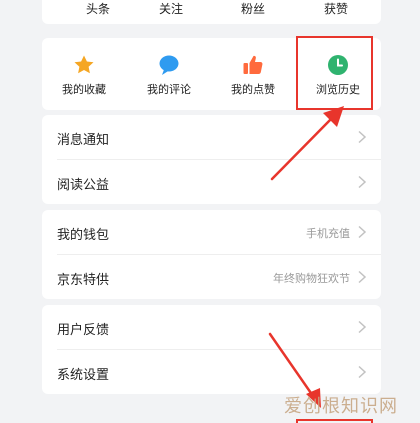 The width and height of the screenshot is (420, 423). I want to click on watermark: 爱创根知识网, so click(341, 406).